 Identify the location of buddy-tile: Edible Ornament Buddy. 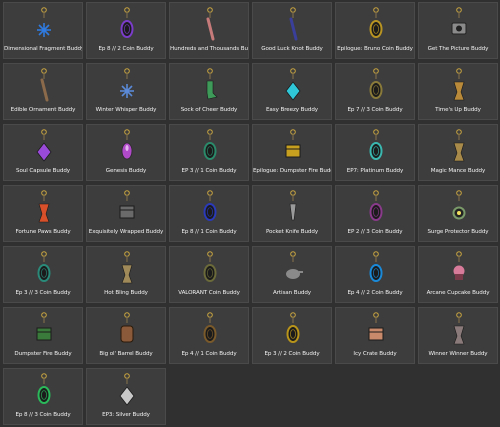
(43, 91).